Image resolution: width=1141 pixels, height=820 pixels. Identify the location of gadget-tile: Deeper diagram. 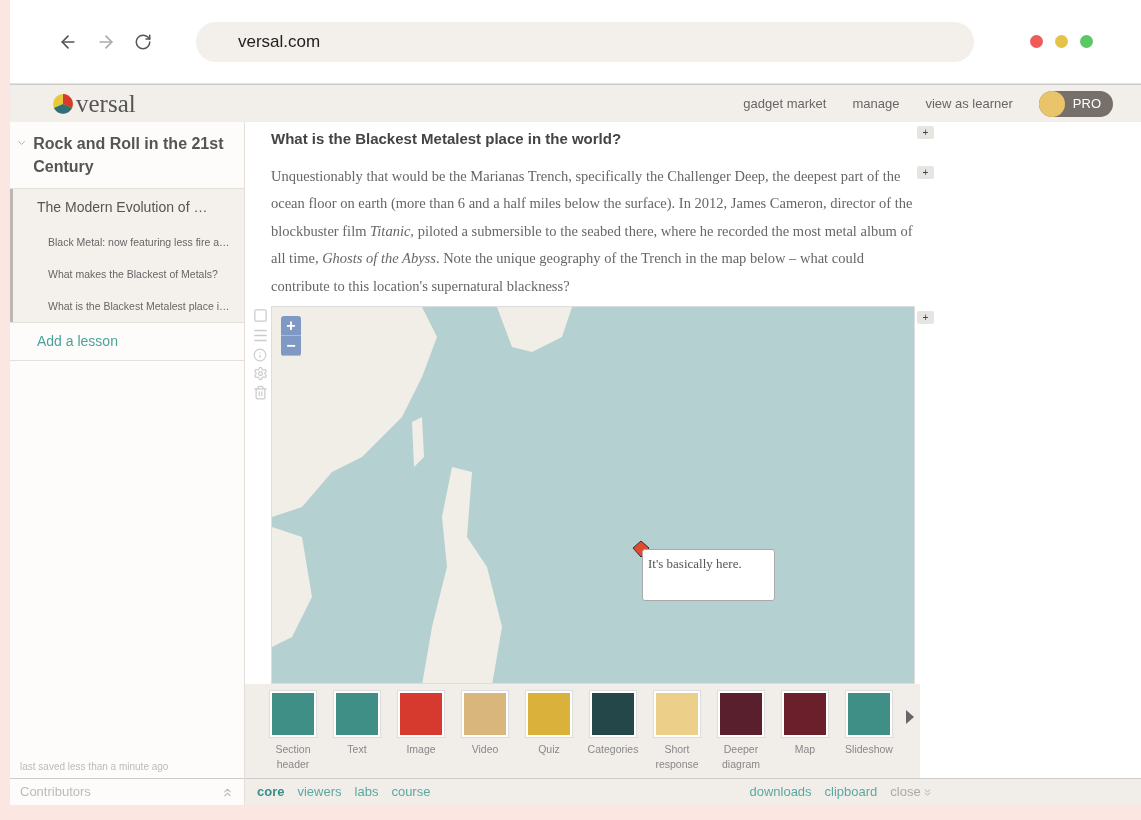
(741, 731).